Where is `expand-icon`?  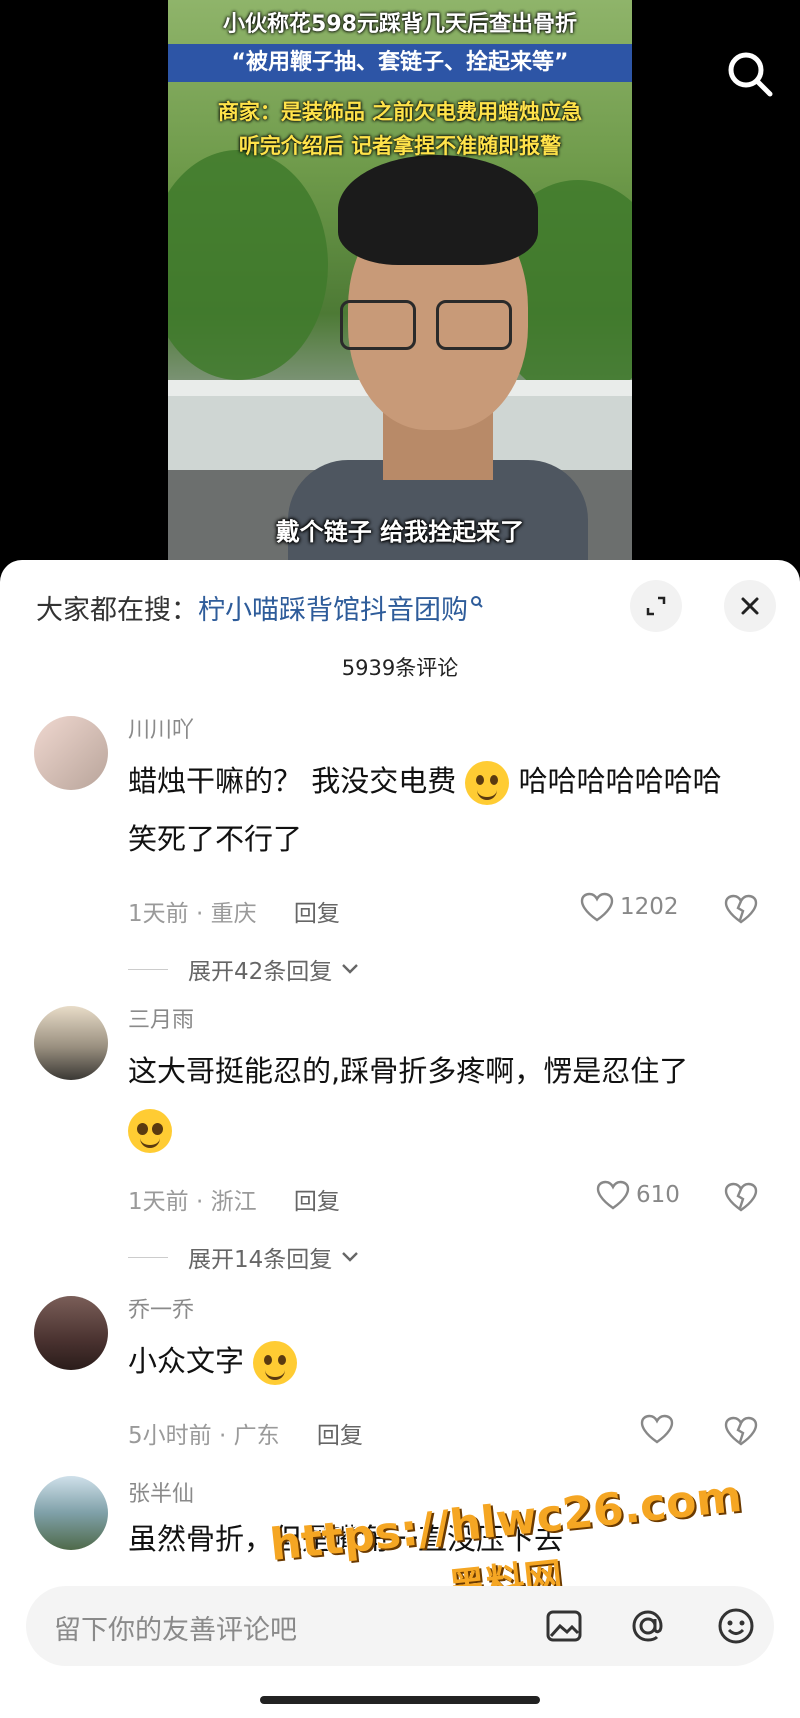
expand-icon is located at coordinates (656, 606).